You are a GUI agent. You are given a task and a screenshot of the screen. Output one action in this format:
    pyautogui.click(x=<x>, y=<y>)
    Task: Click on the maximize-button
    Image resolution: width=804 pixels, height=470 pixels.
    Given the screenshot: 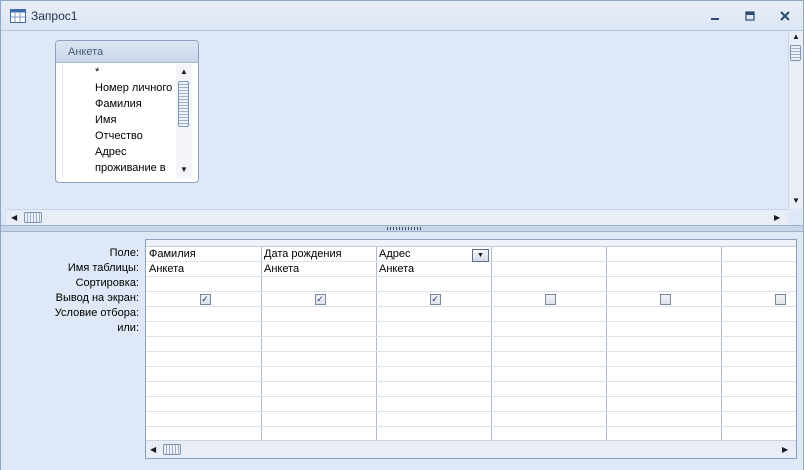 What is the action you would take?
    pyautogui.click(x=750, y=16)
    